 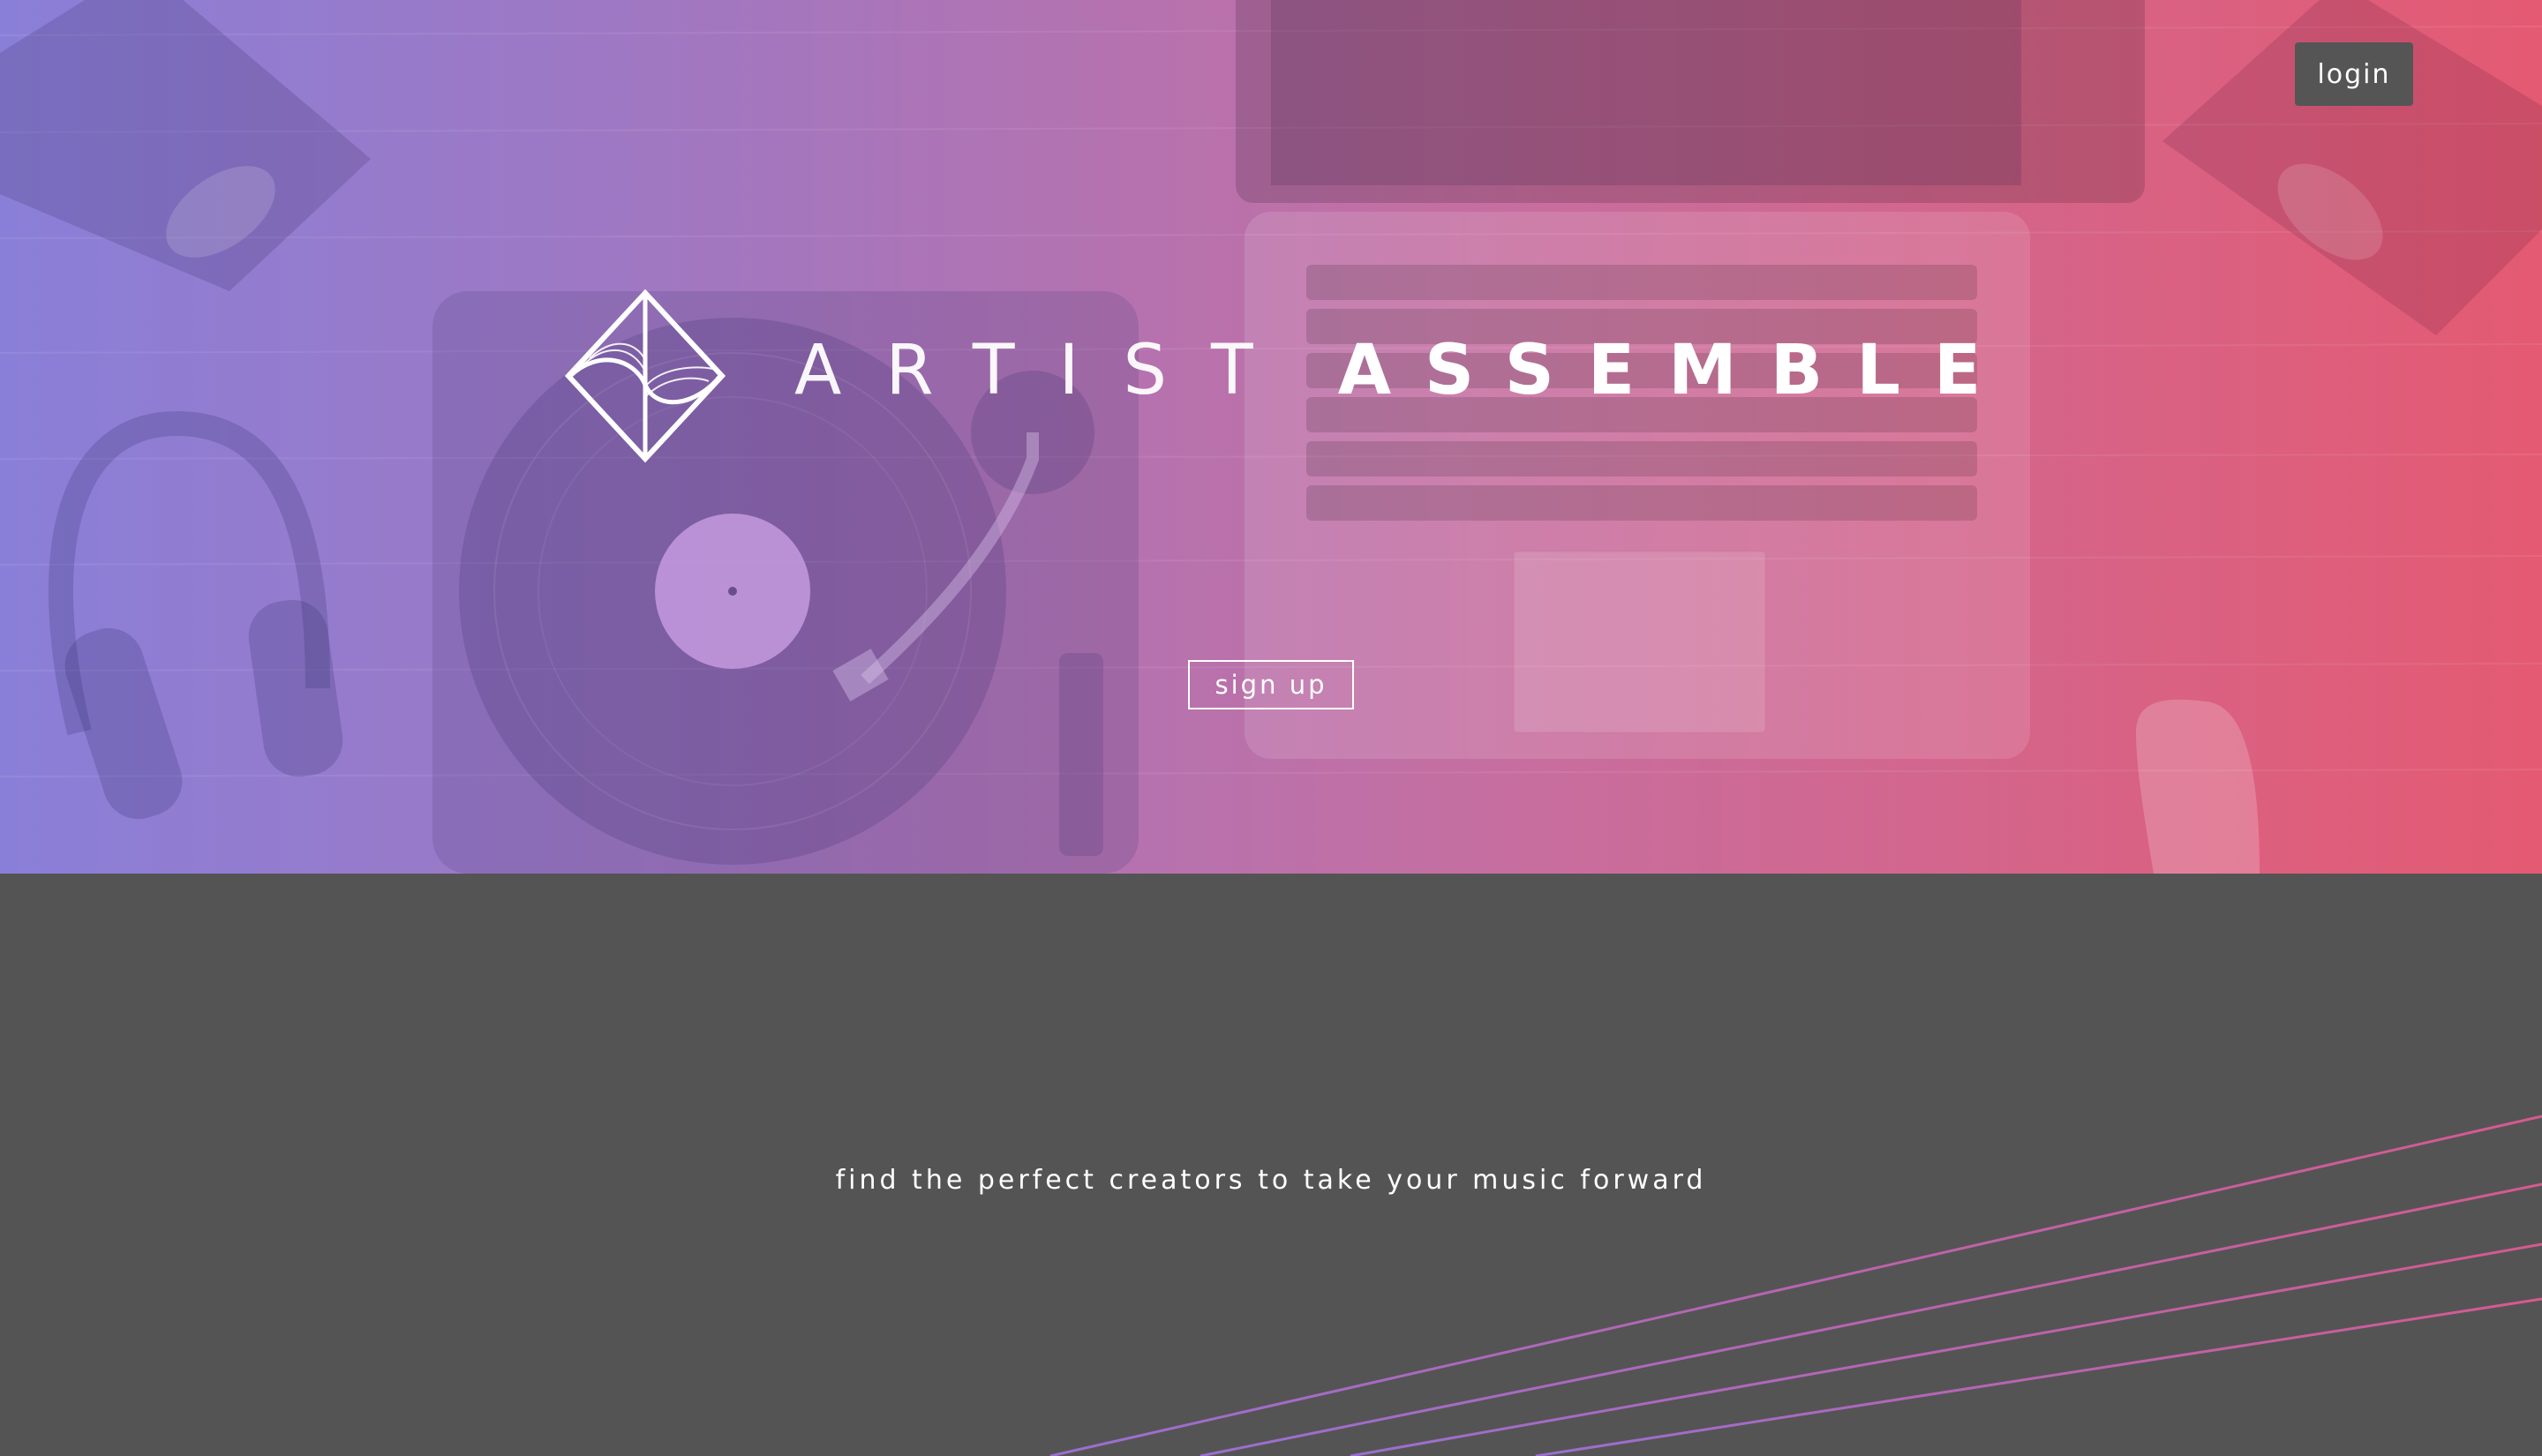 What do you see at coordinates (1045, 370) in the screenshot?
I see `brand-word-artist: ARTIST` at bounding box center [1045, 370].